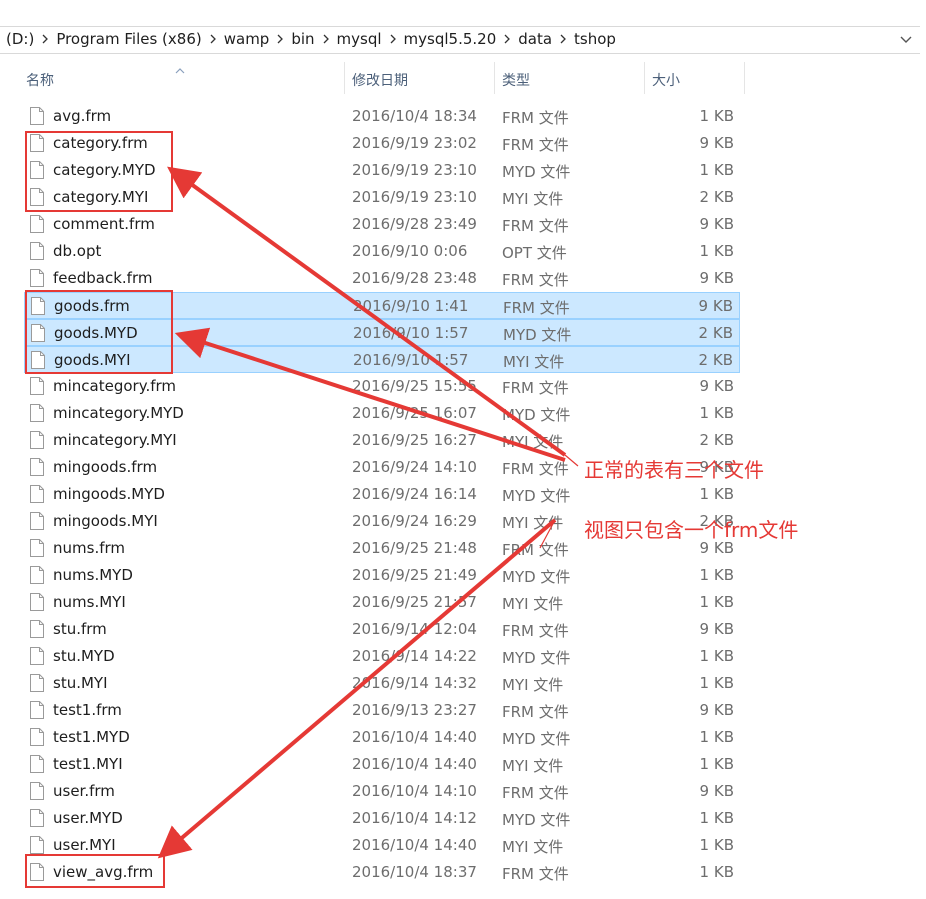 This screenshot has height=899, width=926. I want to click on file-row: test1.MYI 2016/10/4 14:40 MYI 文件 1 KB, so click(382, 764).